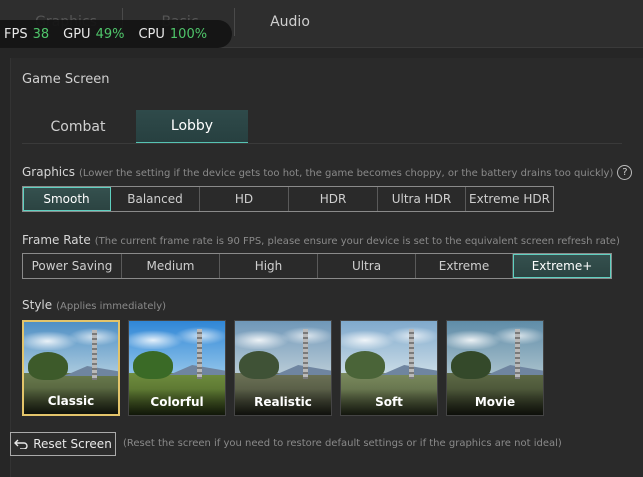  Describe the element at coordinates (509, 199) in the screenshot. I see `graphics-option-extreme-hdr: Extreme HDR` at that location.